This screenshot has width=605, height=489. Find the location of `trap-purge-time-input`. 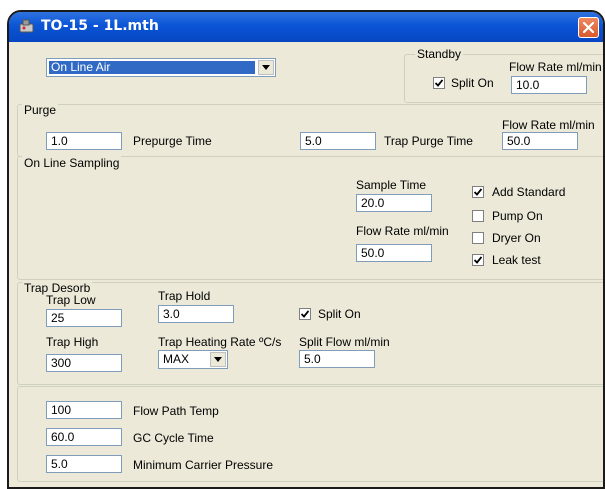

trap-purge-time-input is located at coordinates (338, 141).